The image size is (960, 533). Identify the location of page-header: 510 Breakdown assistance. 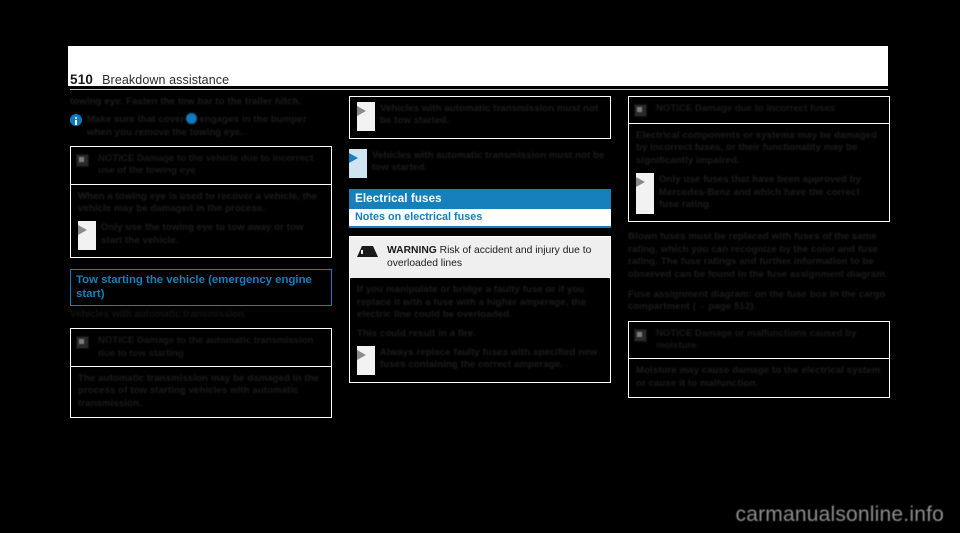
(479, 79).